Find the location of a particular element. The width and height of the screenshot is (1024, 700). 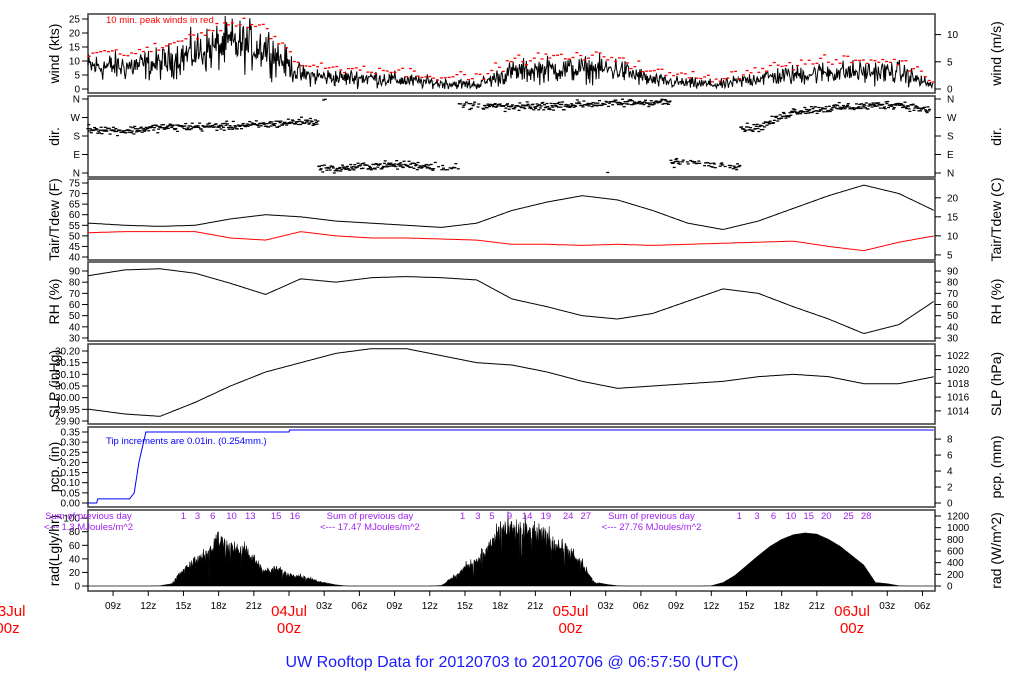

tair-left-tick-label: 60 is located at coordinates (75, 215).